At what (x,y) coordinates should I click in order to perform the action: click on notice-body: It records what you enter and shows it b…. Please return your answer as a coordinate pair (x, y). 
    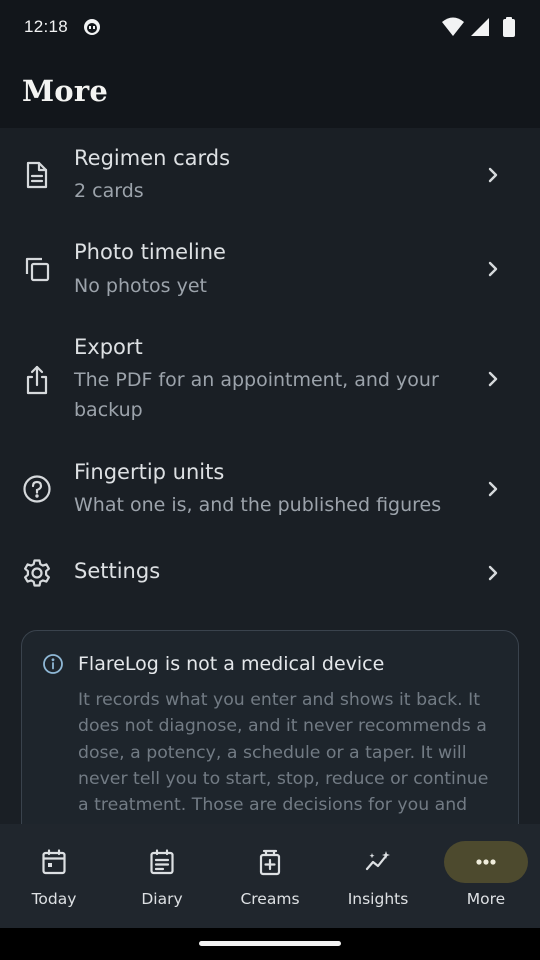
    Looking at the image, I should click on (283, 753).